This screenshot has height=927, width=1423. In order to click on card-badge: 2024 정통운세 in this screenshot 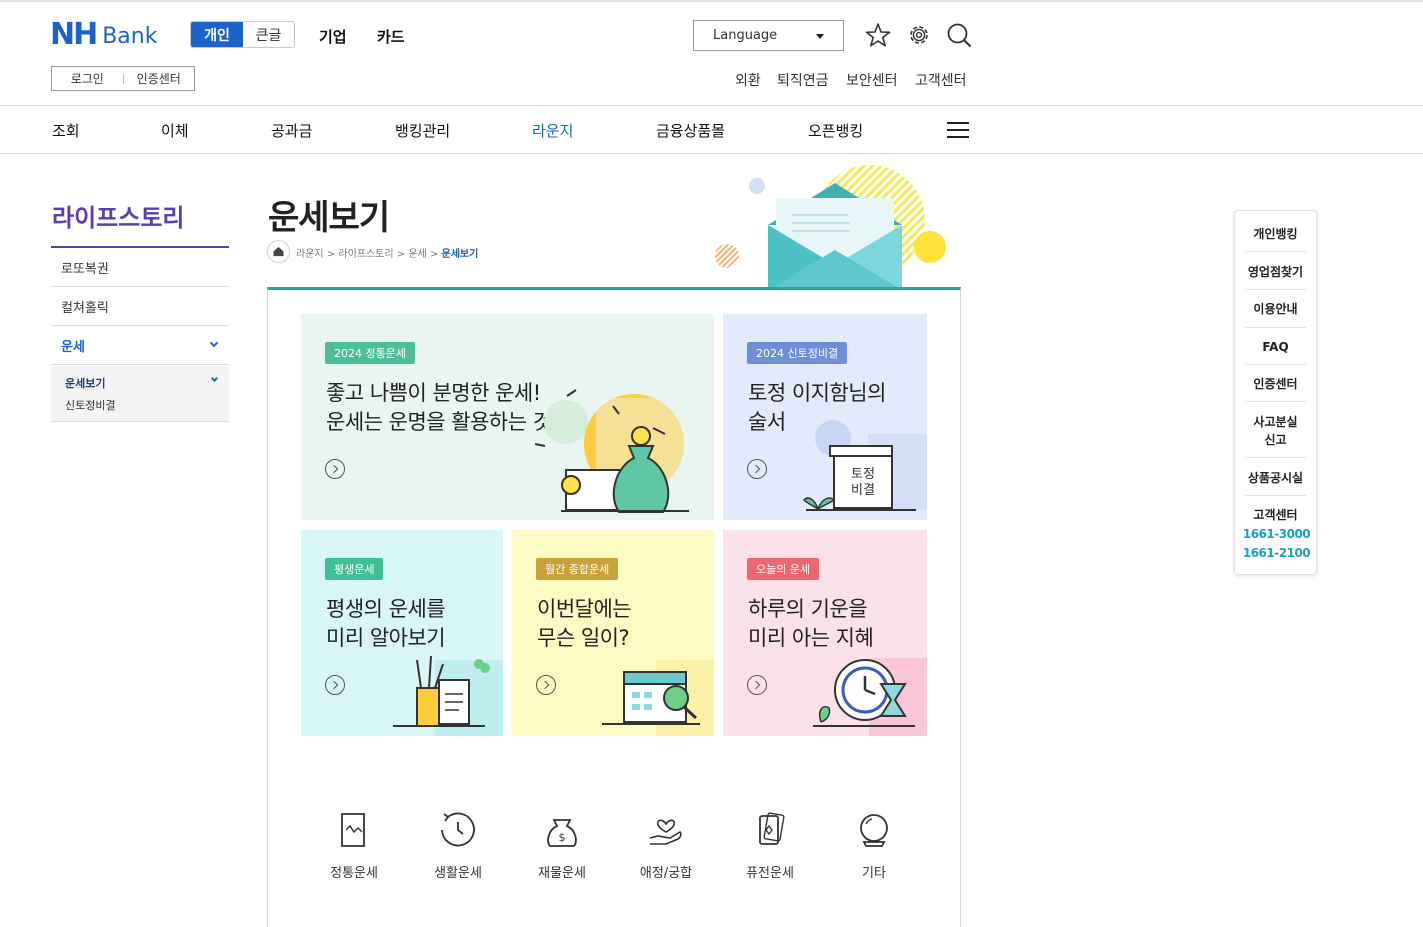, I will do `click(370, 353)`.